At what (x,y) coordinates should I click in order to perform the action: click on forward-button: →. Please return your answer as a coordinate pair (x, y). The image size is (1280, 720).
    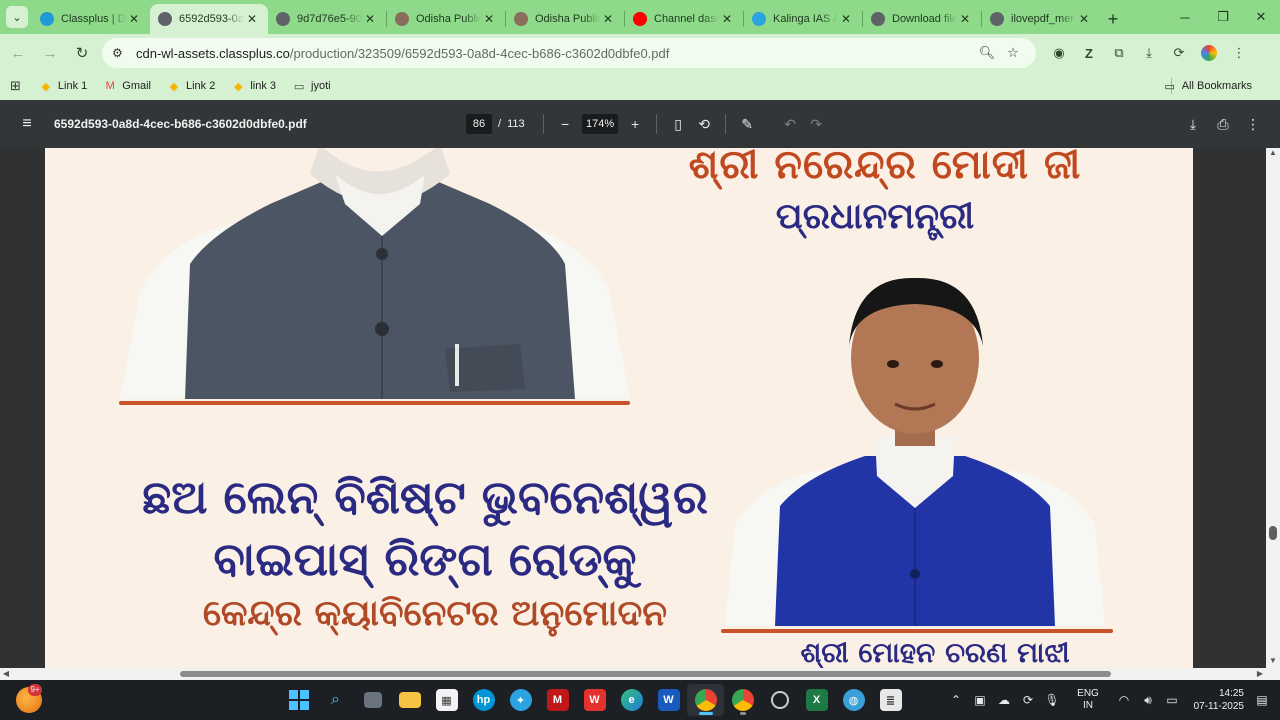
    Looking at the image, I should click on (50, 53).